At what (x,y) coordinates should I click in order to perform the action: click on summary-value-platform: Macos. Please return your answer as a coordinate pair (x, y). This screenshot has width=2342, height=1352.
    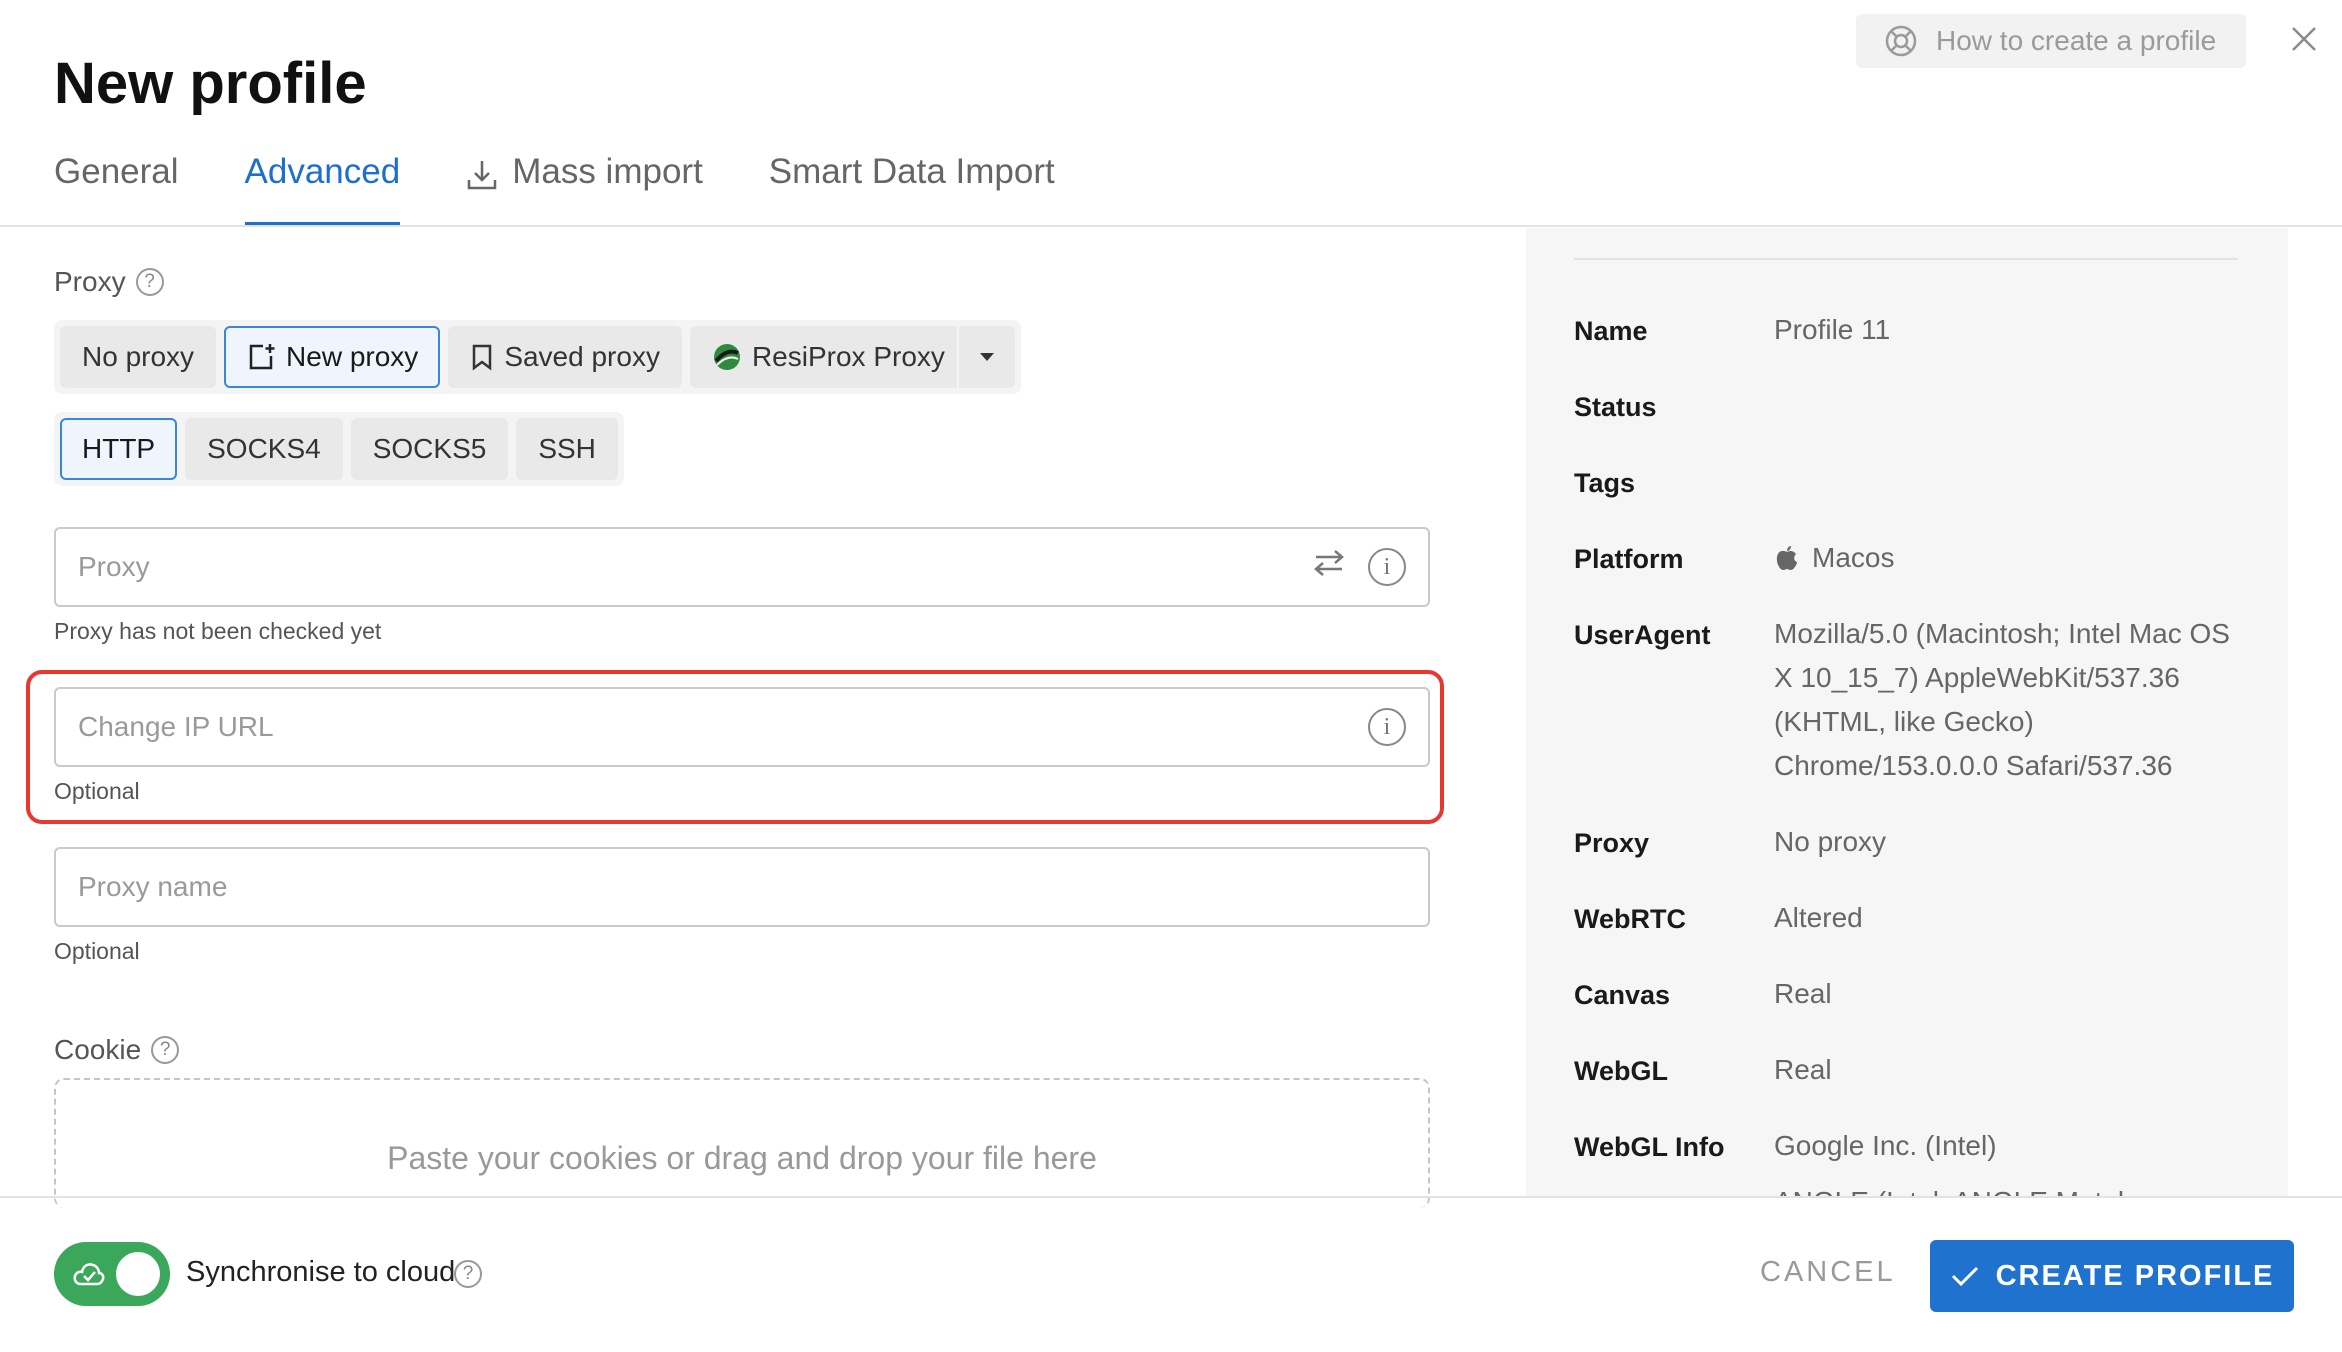
    Looking at the image, I should click on (2009, 558).